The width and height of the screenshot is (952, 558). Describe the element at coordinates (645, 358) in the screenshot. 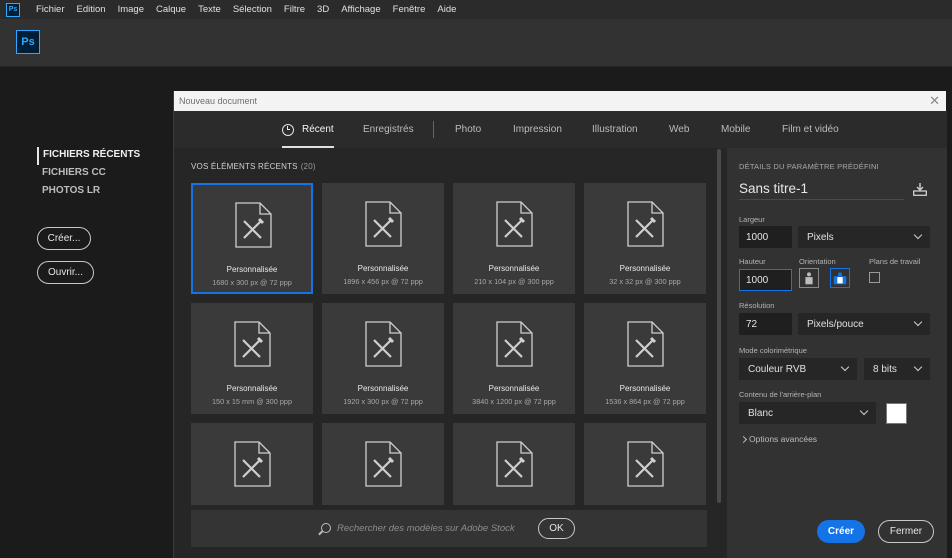

I see `preset-card: Personnalisée 1536 x 864 px @ 72 ppp` at that location.